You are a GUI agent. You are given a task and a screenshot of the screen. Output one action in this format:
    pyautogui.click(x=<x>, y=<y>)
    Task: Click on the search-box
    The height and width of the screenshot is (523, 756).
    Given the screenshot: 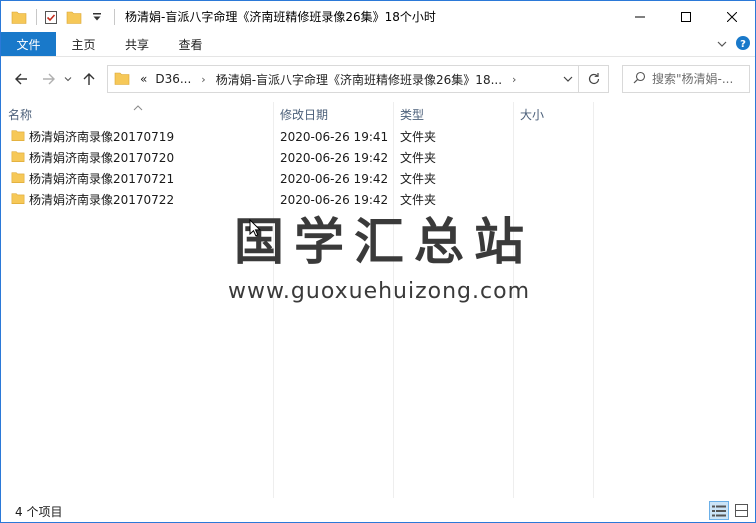 What is the action you would take?
    pyautogui.click(x=686, y=79)
    